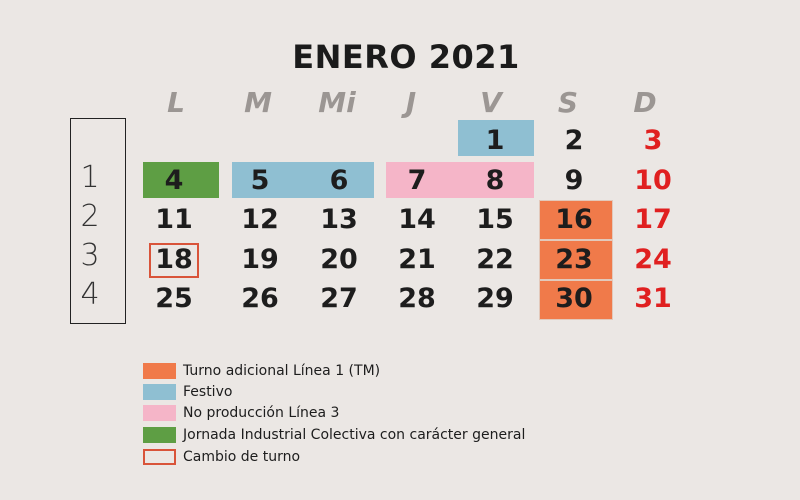  What do you see at coordinates (568, 102) in the screenshot?
I see `day-header-saturday: S` at bounding box center [568, 102].